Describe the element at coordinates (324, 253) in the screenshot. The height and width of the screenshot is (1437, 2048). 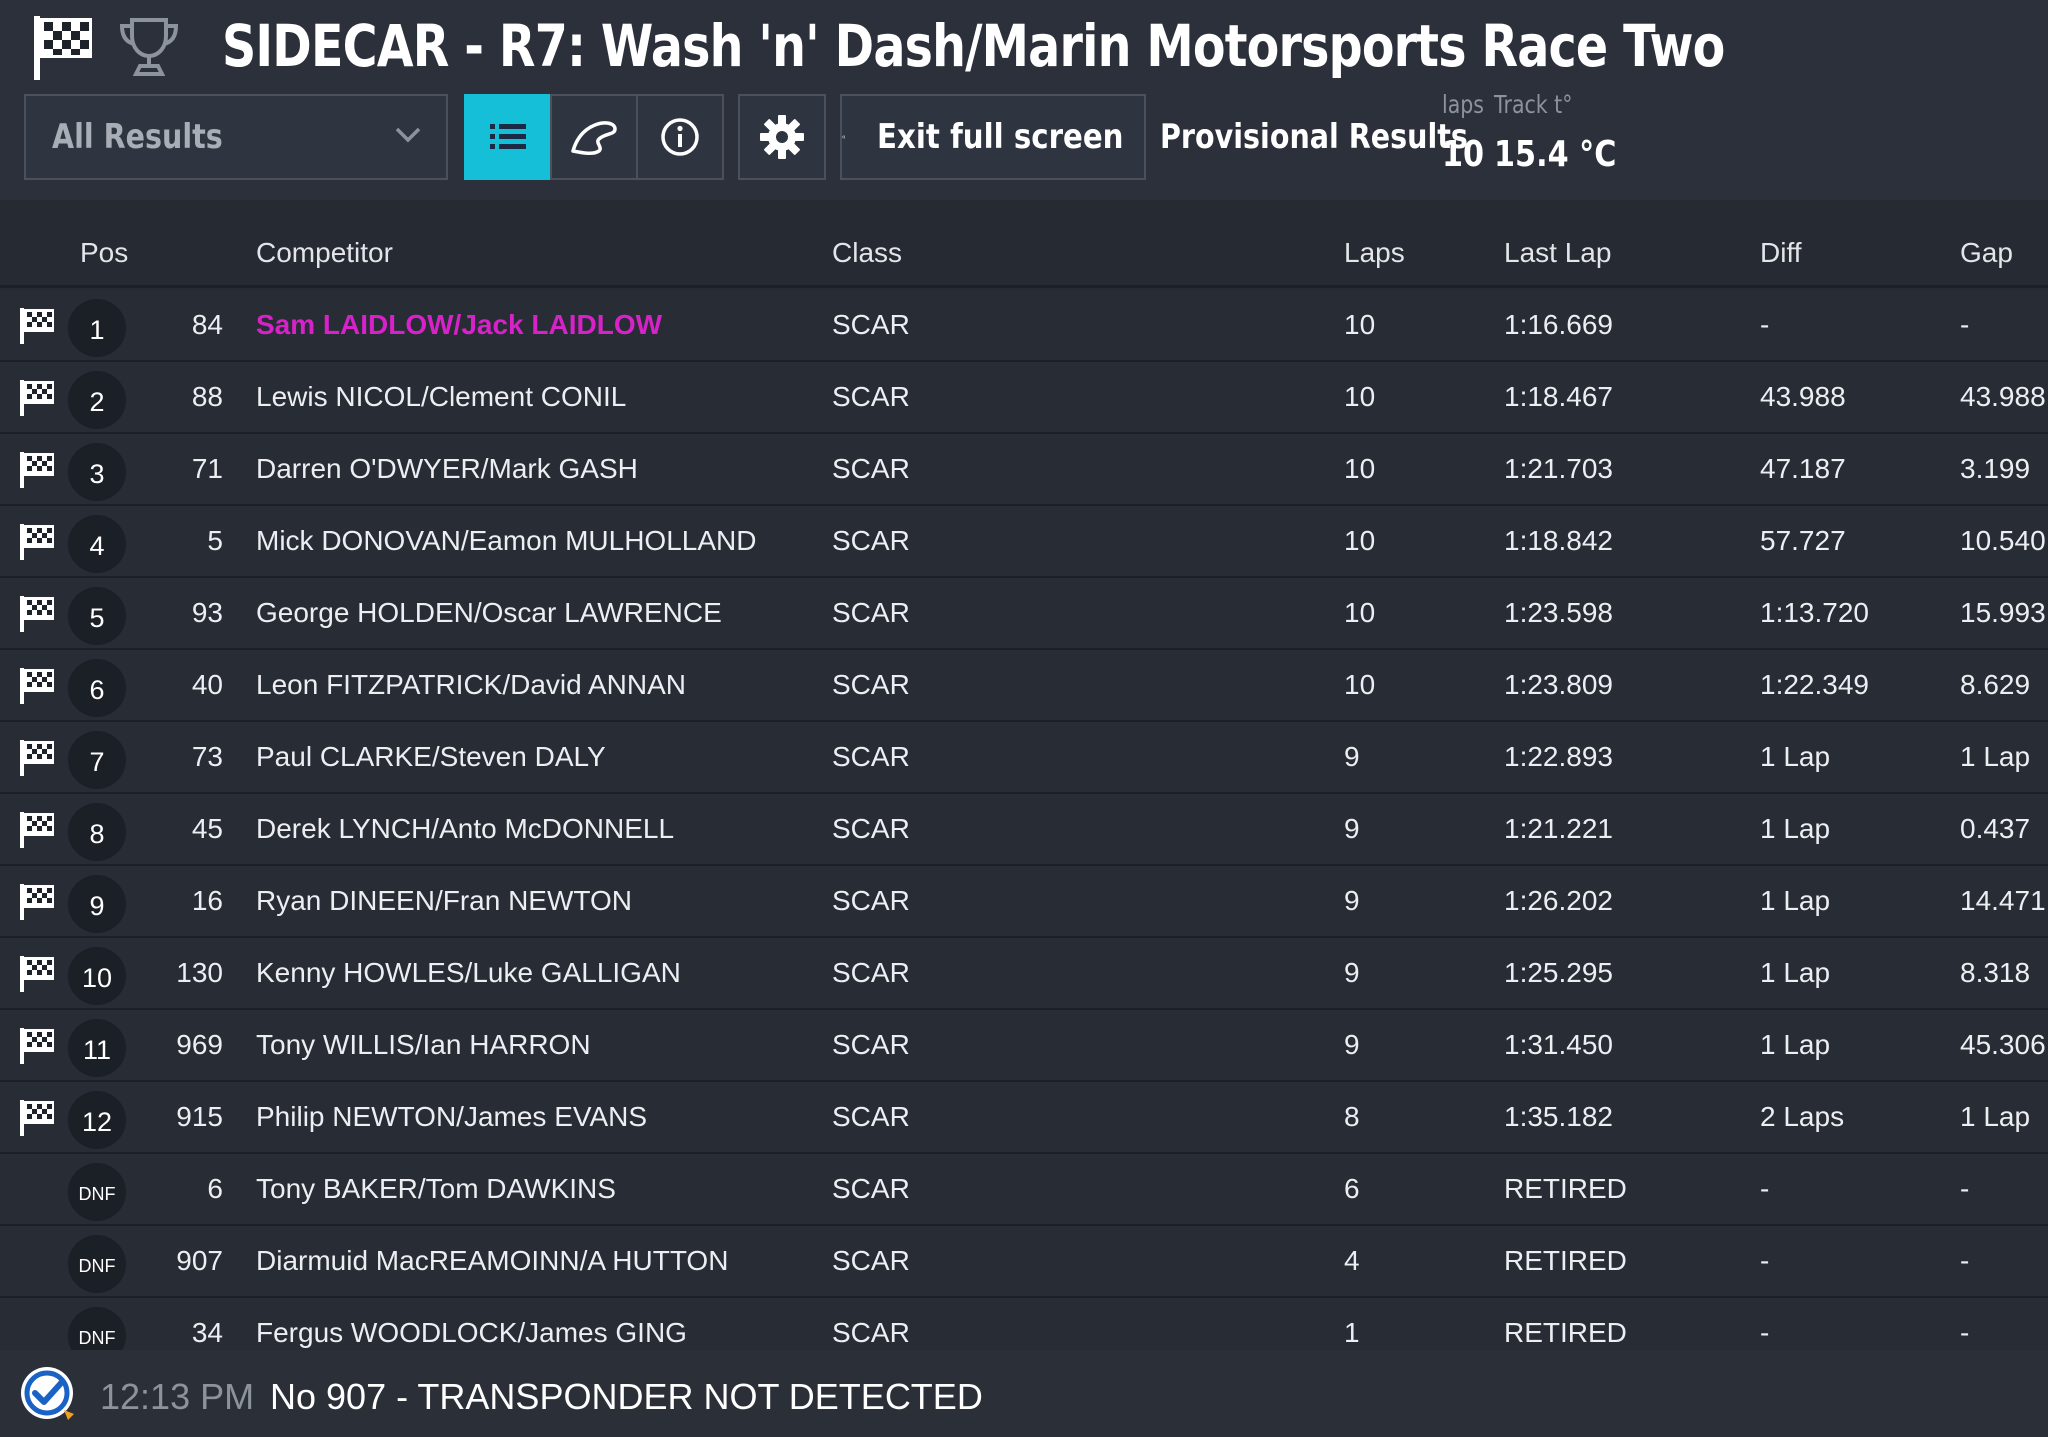
I see `col-header-competitor: Competitor` at that location.